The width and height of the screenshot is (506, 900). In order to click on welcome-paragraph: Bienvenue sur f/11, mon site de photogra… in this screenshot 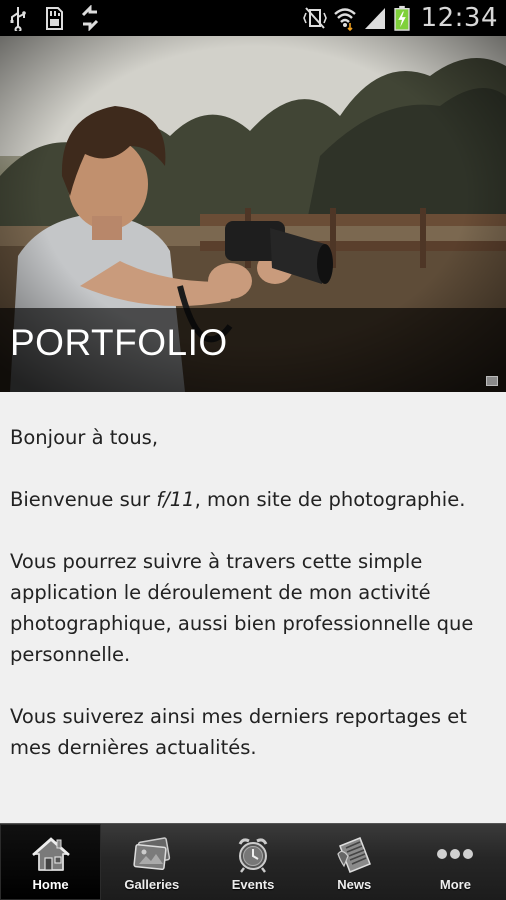, I will do `click(253, 499)`.